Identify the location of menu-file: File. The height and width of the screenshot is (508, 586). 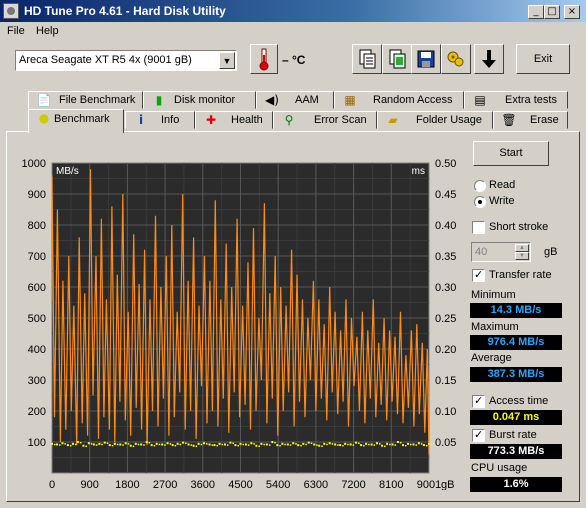
(16, 31).